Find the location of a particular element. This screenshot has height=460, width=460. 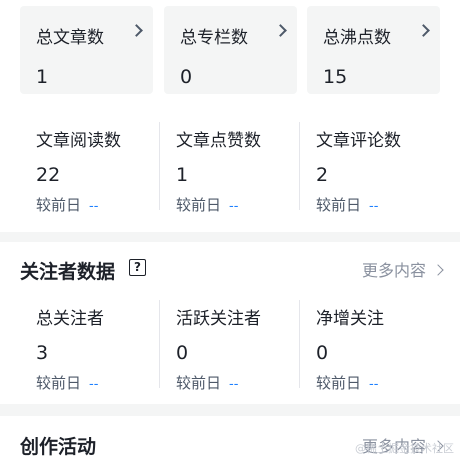

metric-label: 活跃关注者 is located at coordinates (218, 319).